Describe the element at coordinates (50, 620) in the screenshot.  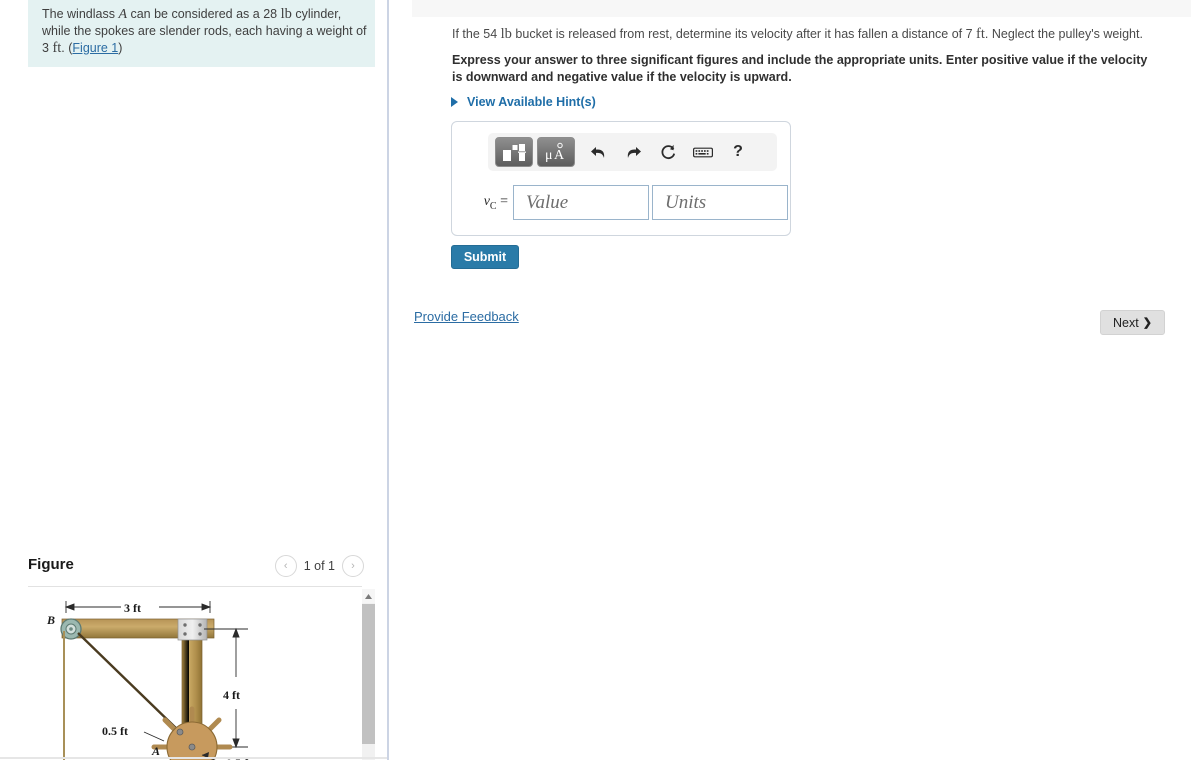
I see `label-b: B` at that location.